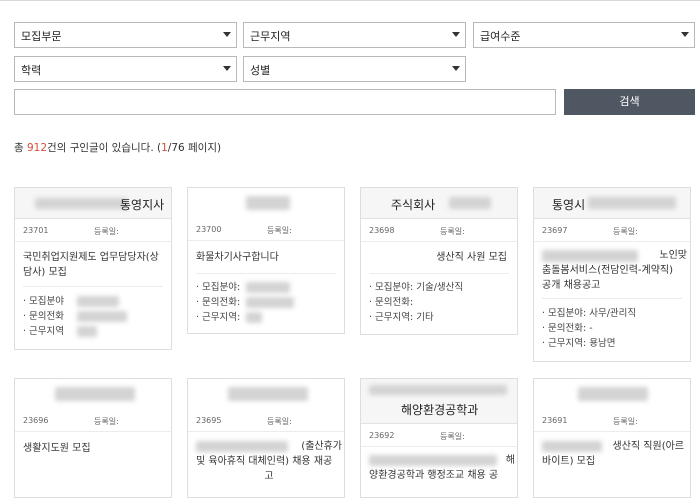 Image resolution: width=700 pixels, height=498 pixels. Describe the element at coordinates (555, 230) in the screenshot. I see `post-number: 23697` at that location.